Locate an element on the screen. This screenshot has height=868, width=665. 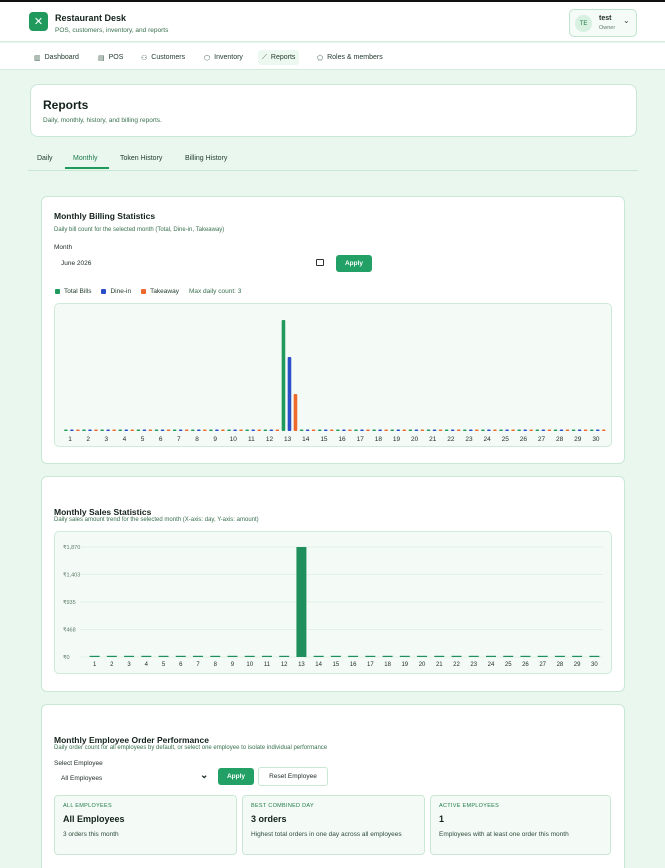
x-tick-label: 9 is located at coordinates (233, 665).